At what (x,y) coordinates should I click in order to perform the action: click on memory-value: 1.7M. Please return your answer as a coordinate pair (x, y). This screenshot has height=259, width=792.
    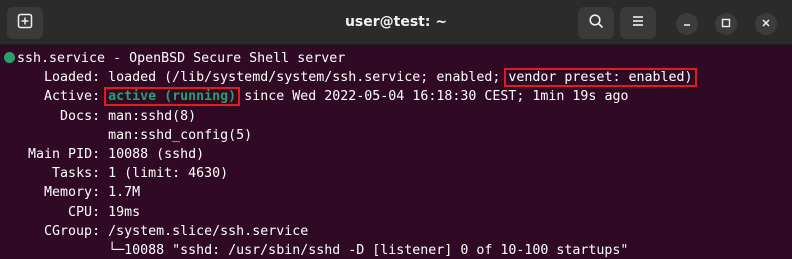
    Looking at the image, I should click on (124, 193).